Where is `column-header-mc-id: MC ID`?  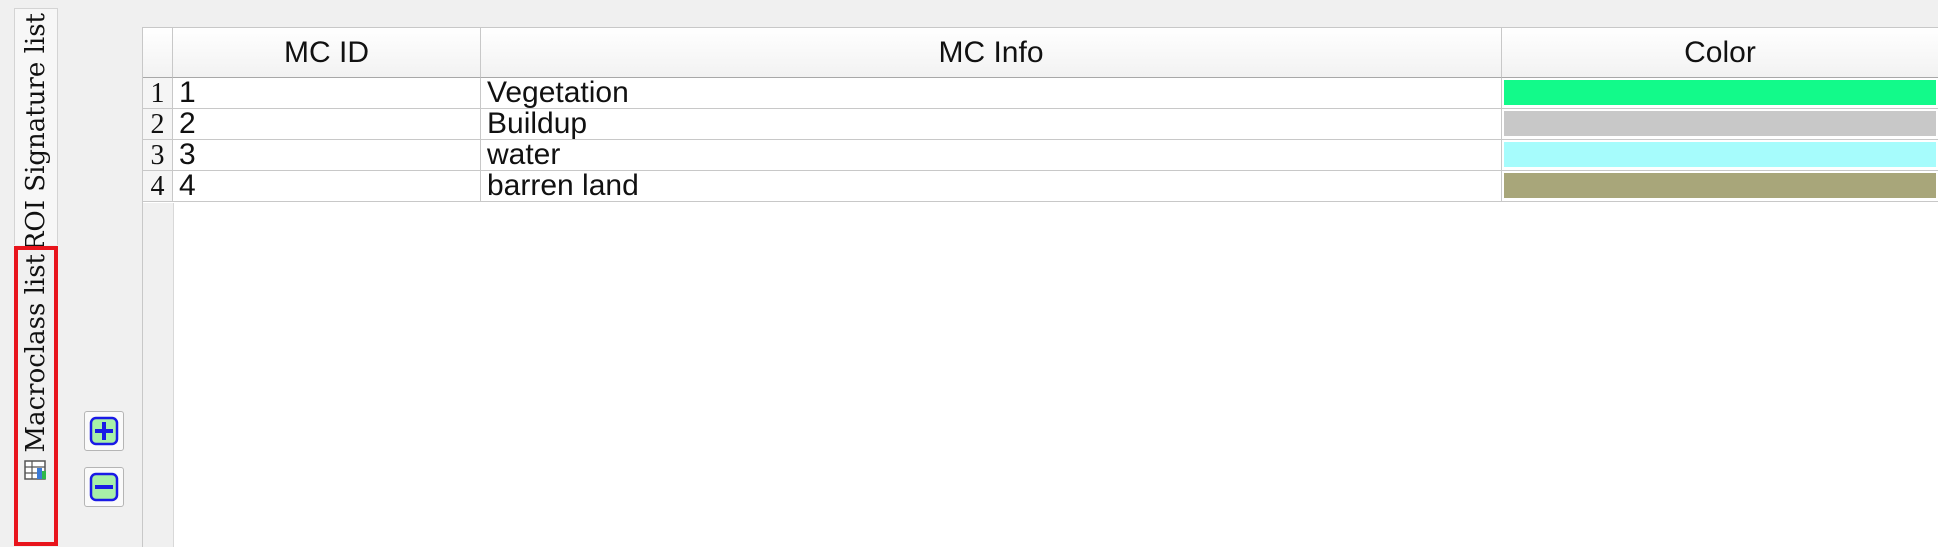 column-header-mc-id: MC ID is located at coordinates (327, 53).